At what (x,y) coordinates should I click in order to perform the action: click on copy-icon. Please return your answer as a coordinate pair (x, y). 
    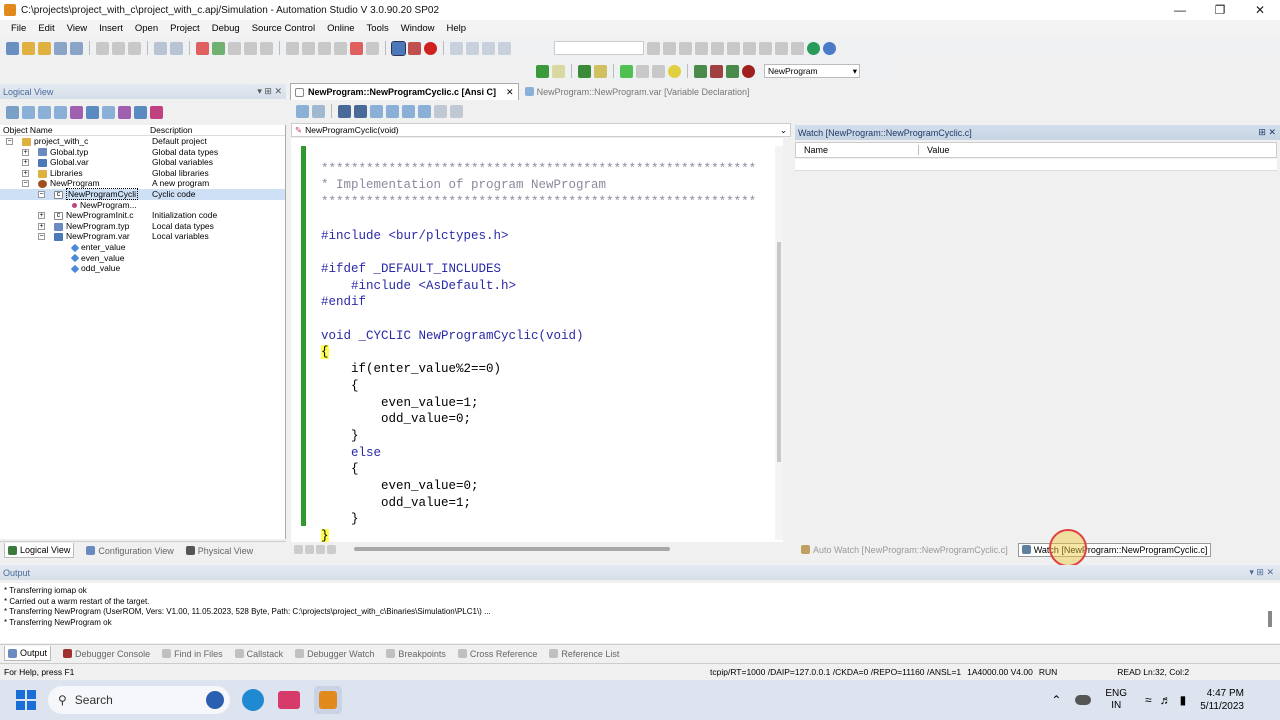
    Looking at the image, I should click on (118, 48).